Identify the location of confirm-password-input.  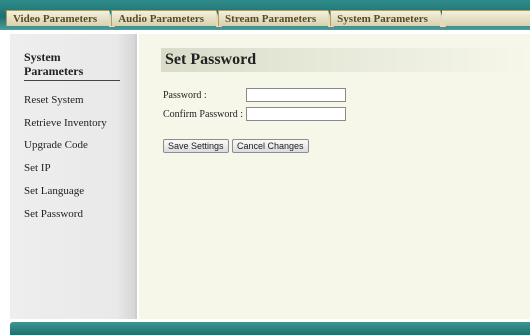
(296, 114).